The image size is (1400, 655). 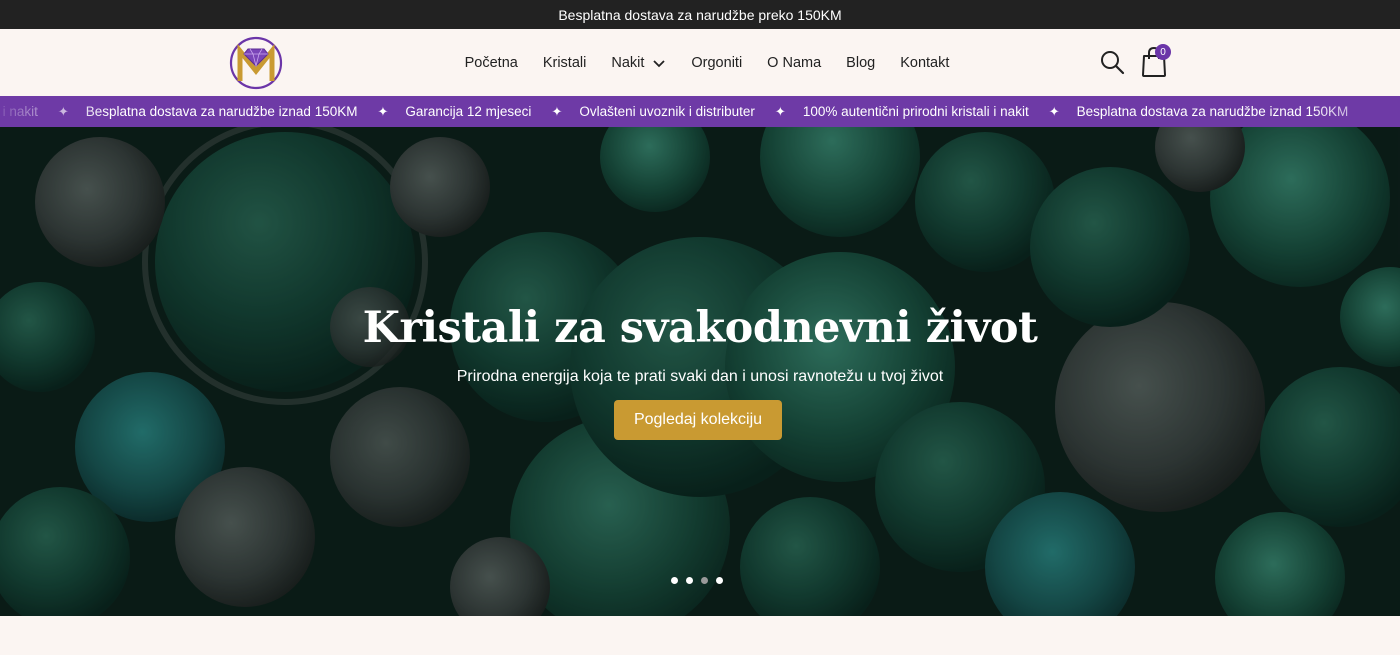 I want to click on search-icon, so click(x=1112, y=62).